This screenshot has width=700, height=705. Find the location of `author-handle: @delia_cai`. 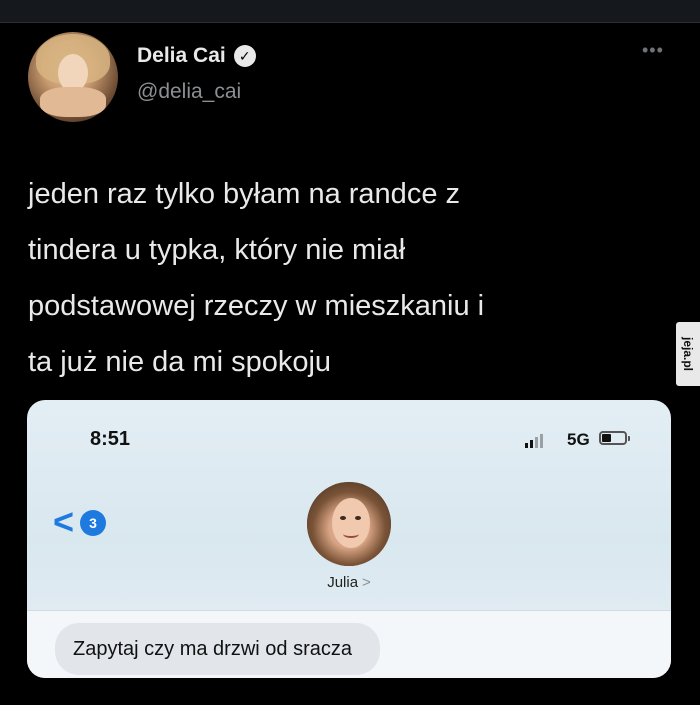

author-handle: @delia_cai is located at coordinates (189, 92).